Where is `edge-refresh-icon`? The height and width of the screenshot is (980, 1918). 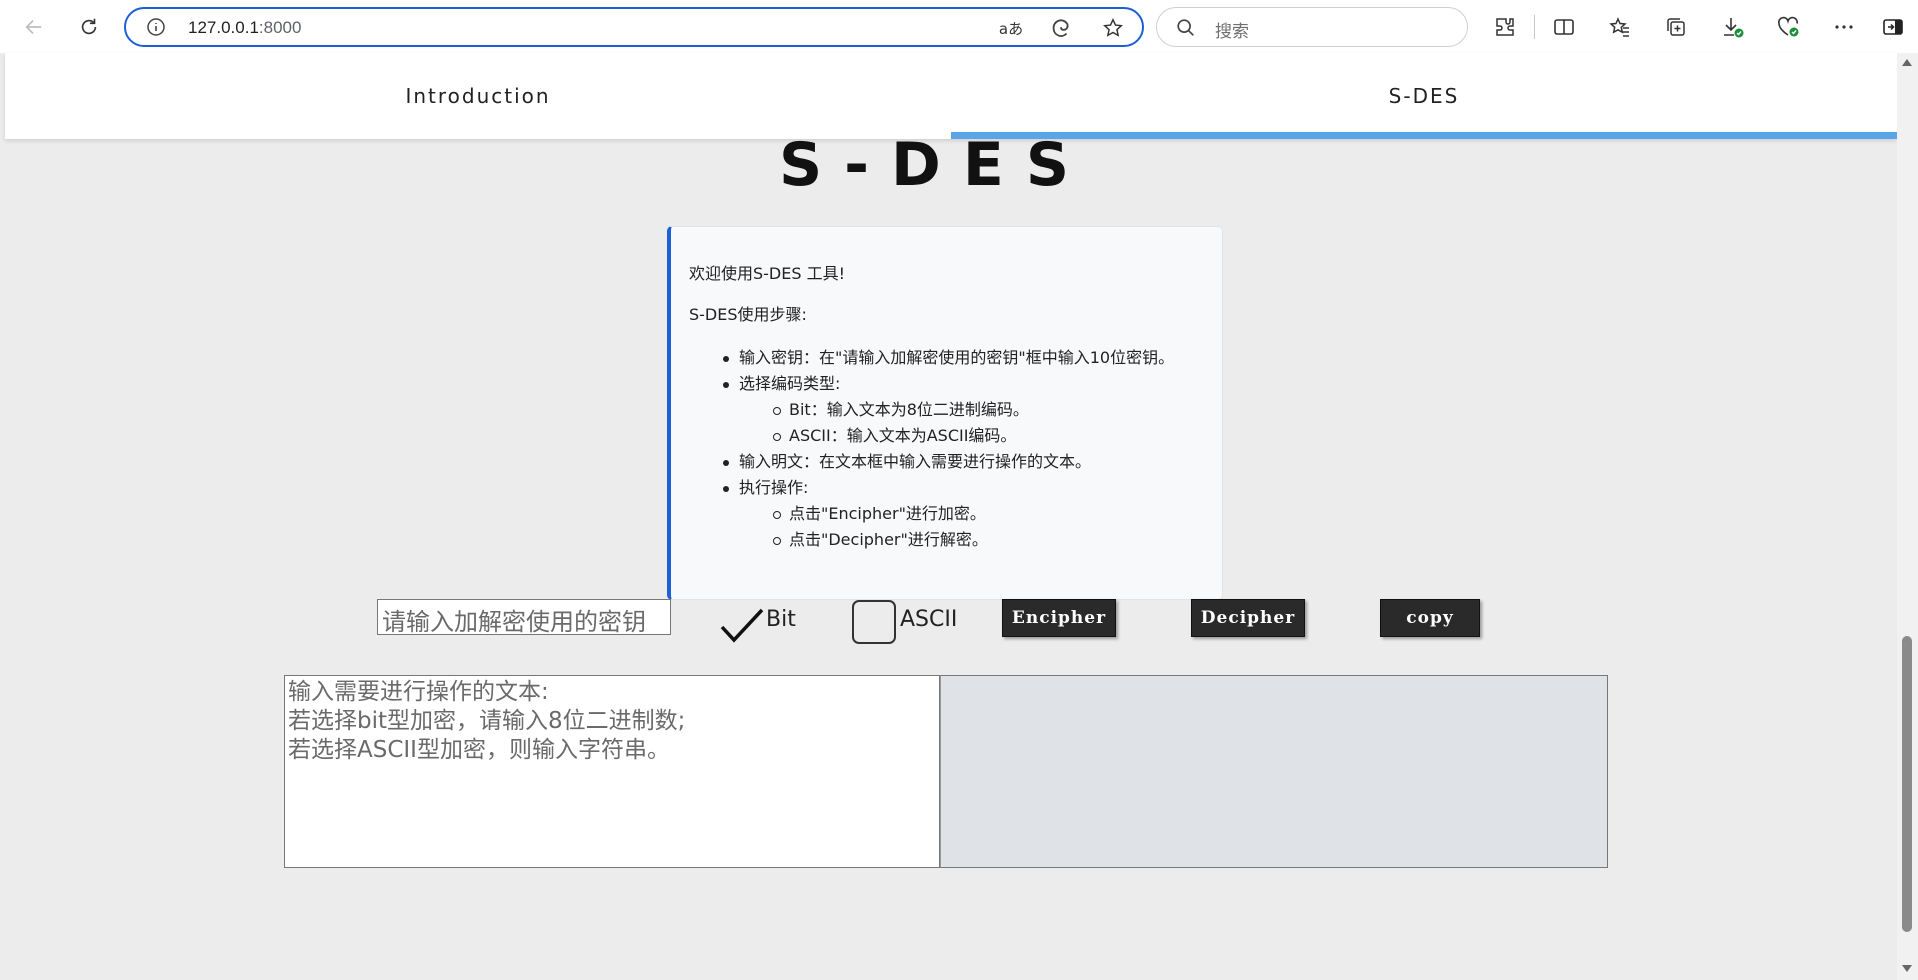
edge-refresh-icon is located at coordinates (1061, 28).